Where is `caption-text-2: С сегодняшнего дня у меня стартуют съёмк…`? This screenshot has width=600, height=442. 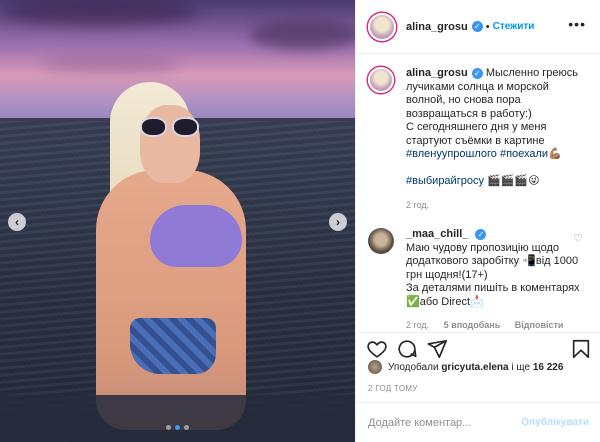 caption-text-2: С сегодняшнего дня у меня стартуют съёмк… is located at coordinates (476, 134).